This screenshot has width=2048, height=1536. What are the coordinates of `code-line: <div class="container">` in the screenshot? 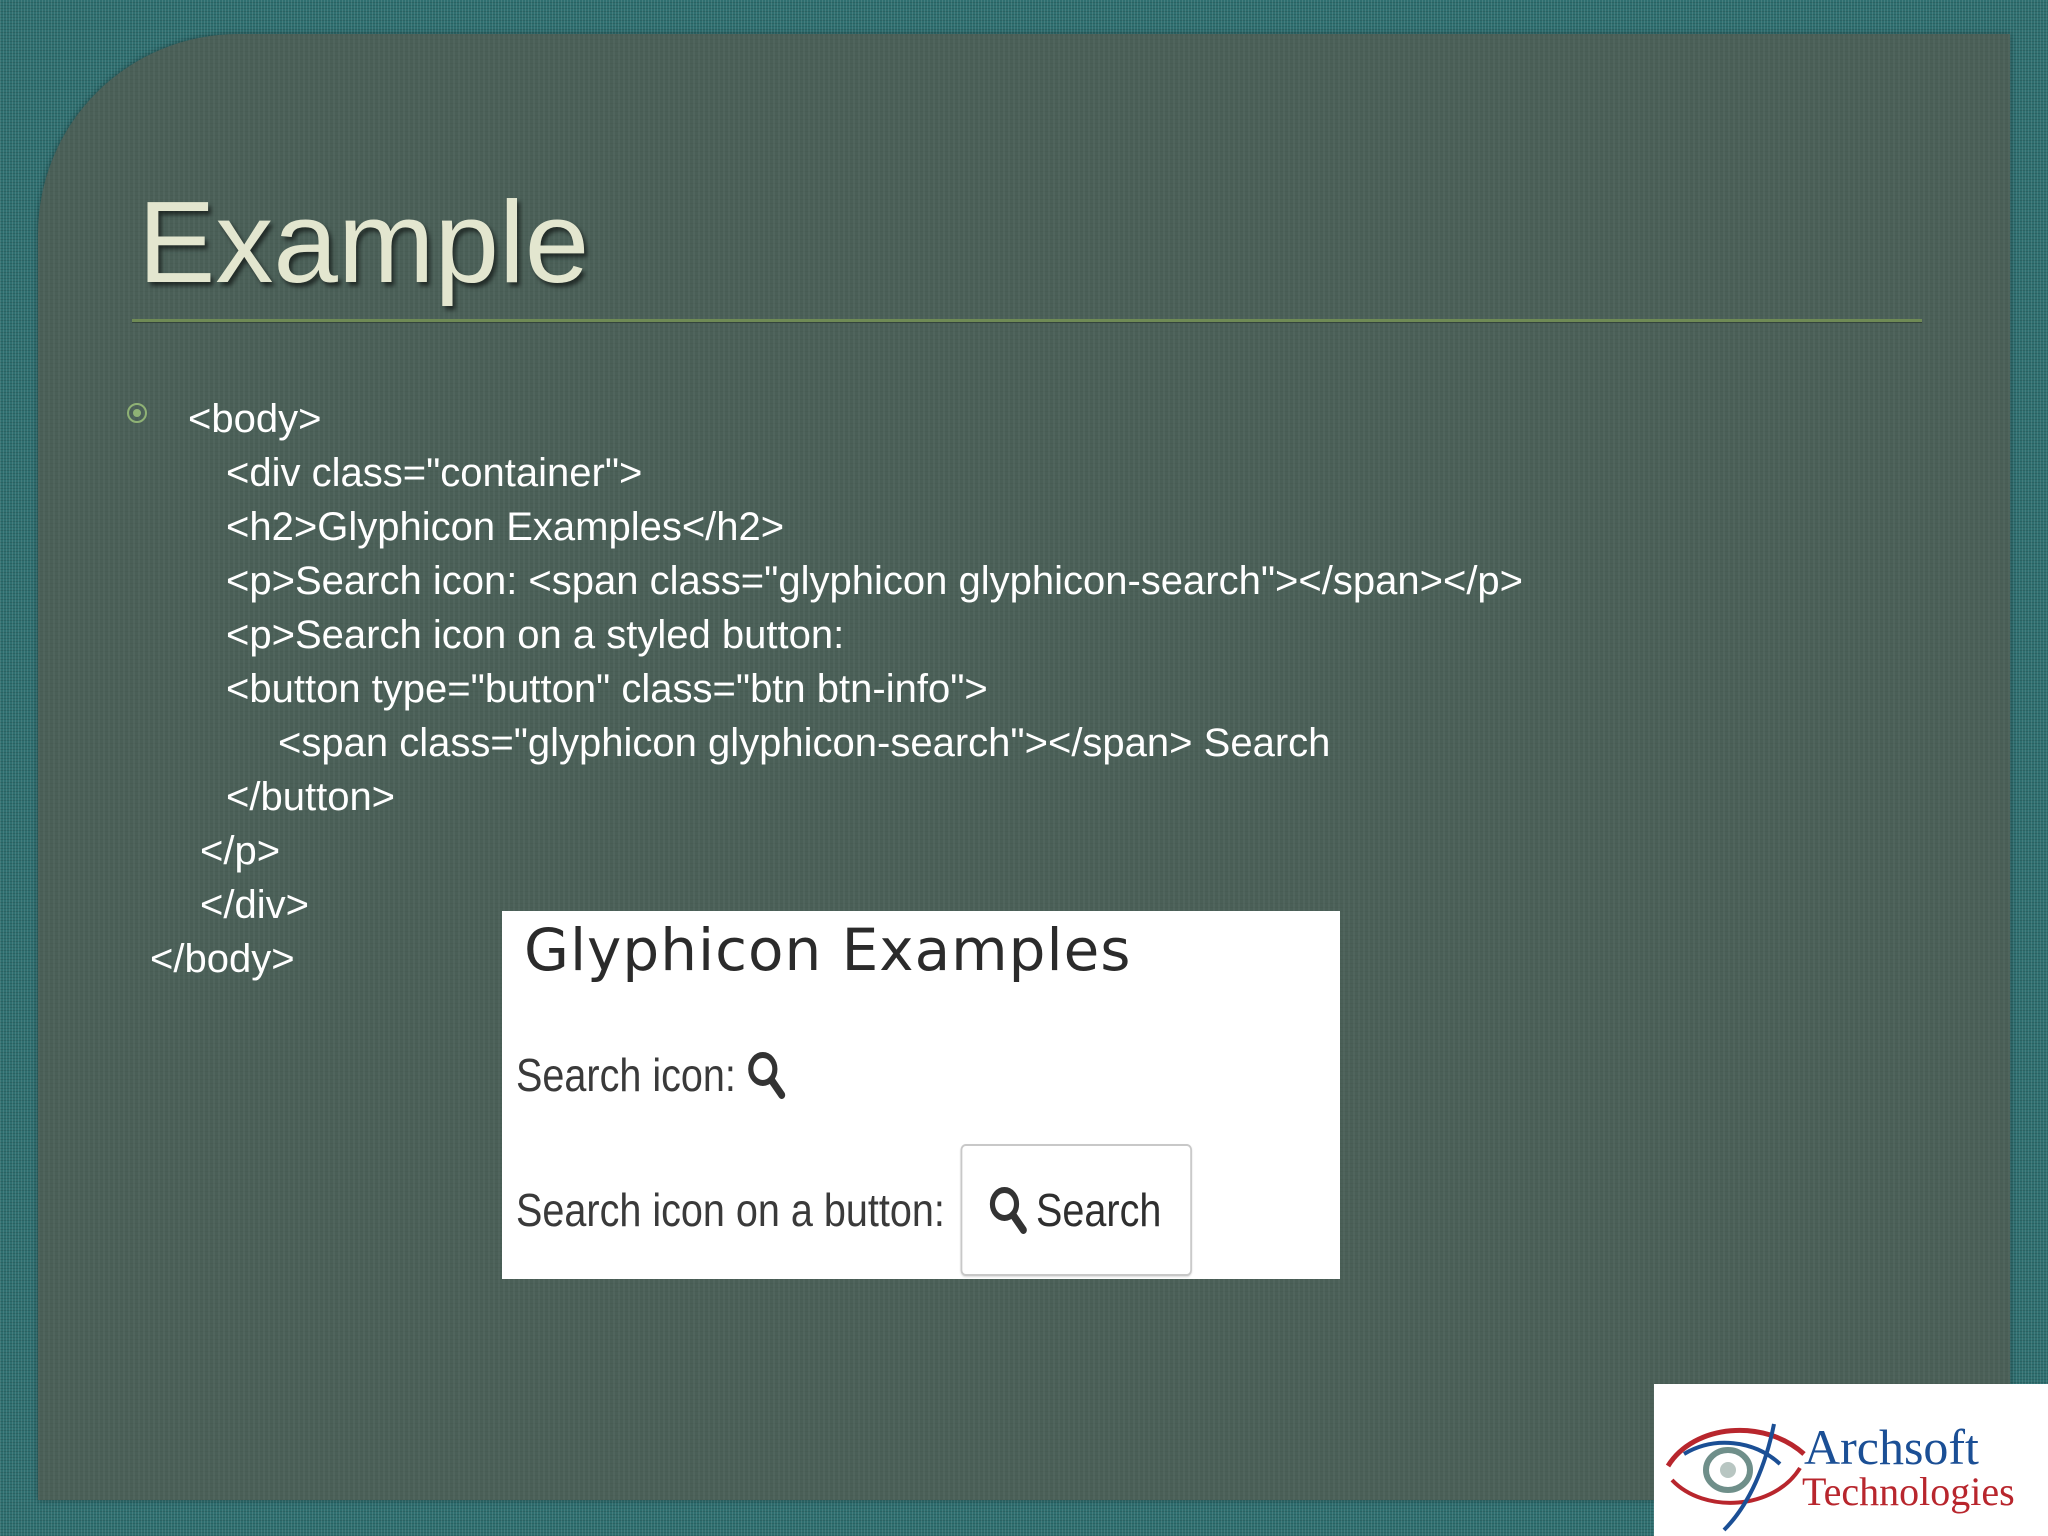 It's located at (434, 473).